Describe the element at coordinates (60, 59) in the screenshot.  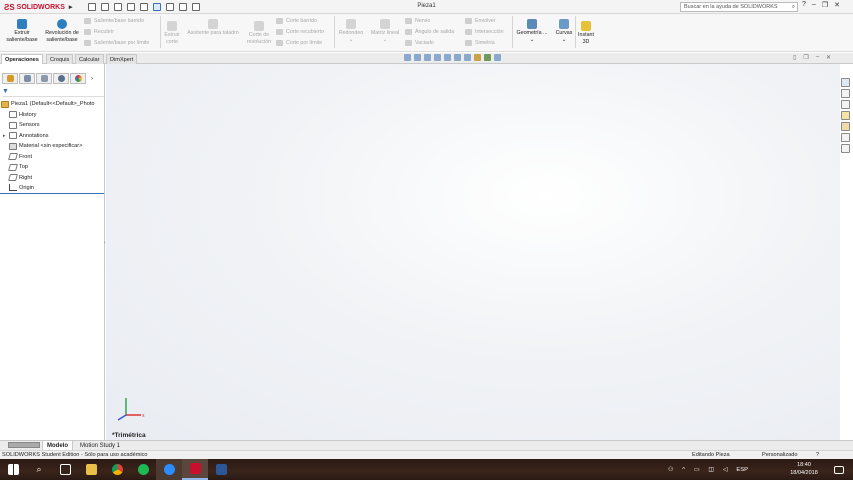
I see `tab-croquis: Croquis` at that location.